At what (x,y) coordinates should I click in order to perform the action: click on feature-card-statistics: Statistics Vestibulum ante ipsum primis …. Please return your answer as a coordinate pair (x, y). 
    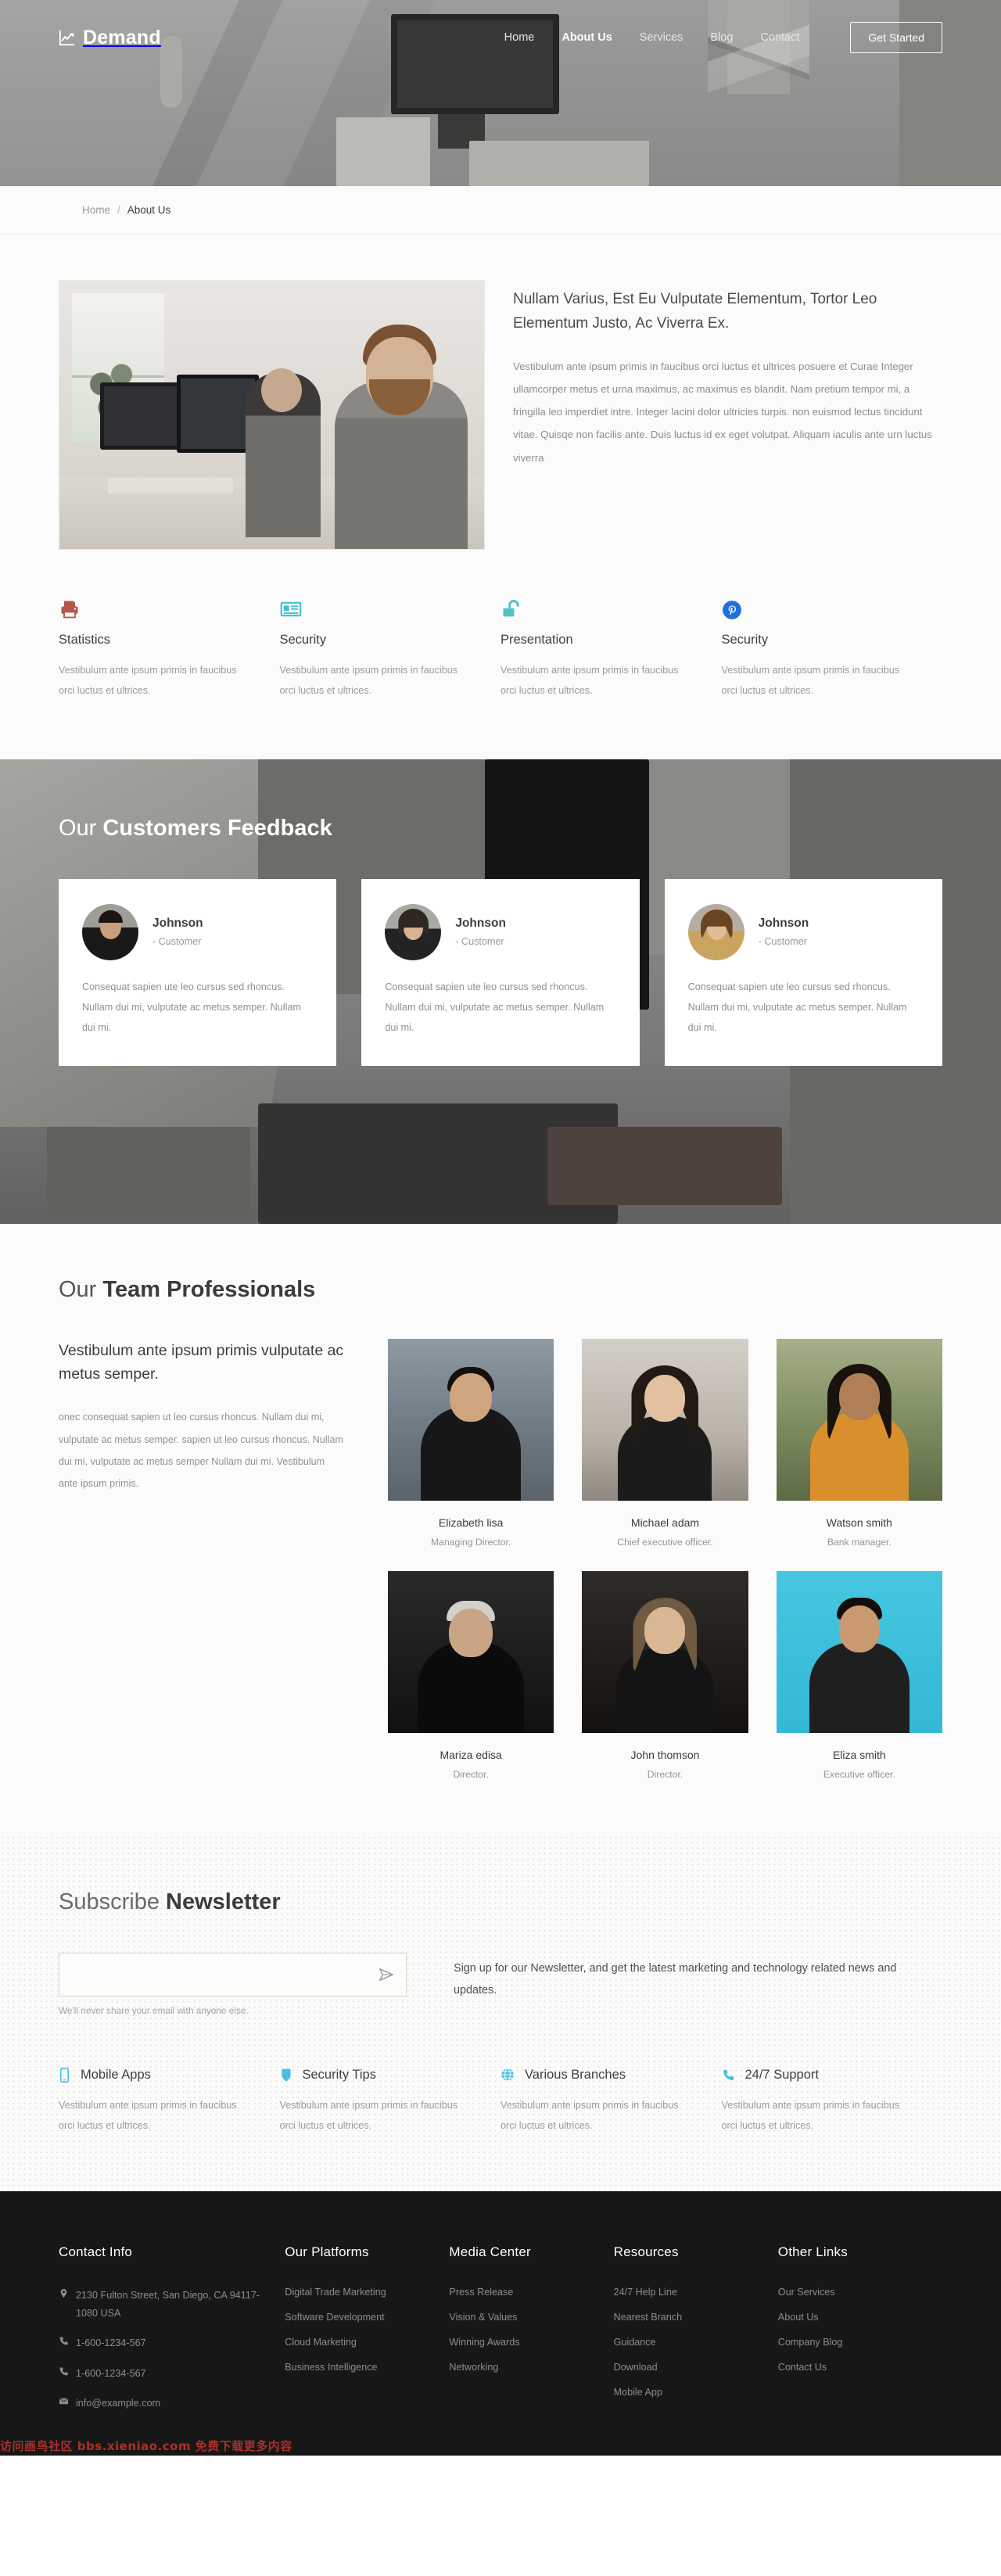
    Looking at the image, I should click on (169, 645).